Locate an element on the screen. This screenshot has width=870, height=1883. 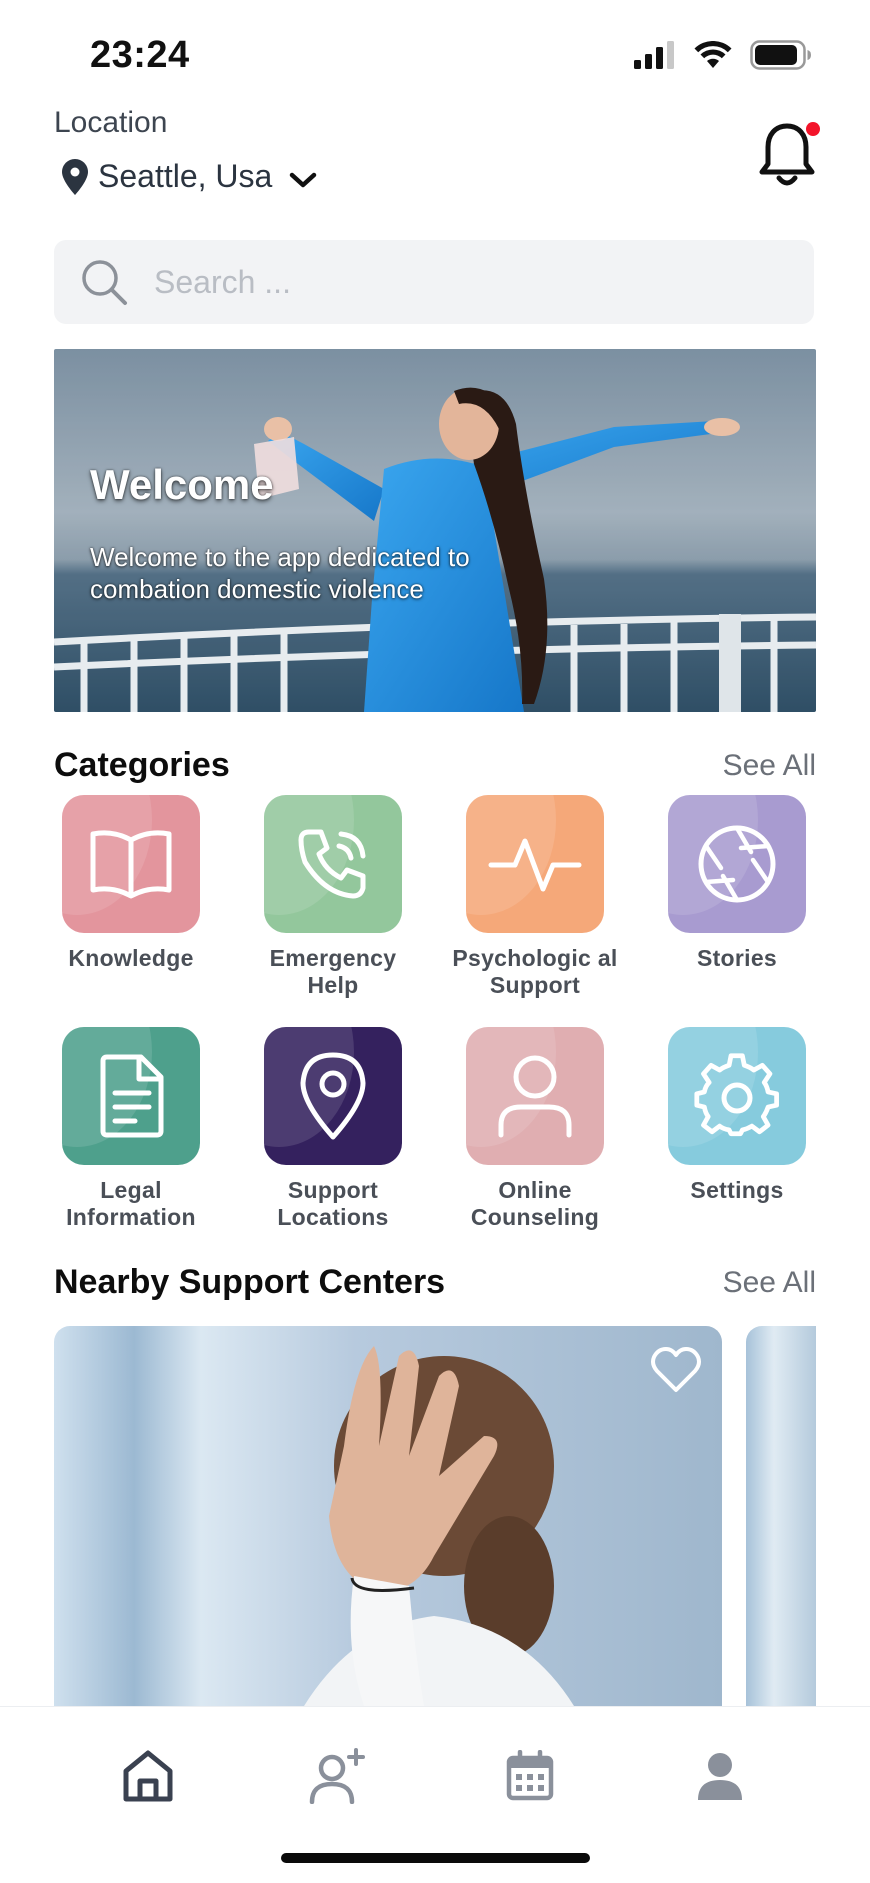
category-label: Emergency Help is located at coordinates (333, 971).